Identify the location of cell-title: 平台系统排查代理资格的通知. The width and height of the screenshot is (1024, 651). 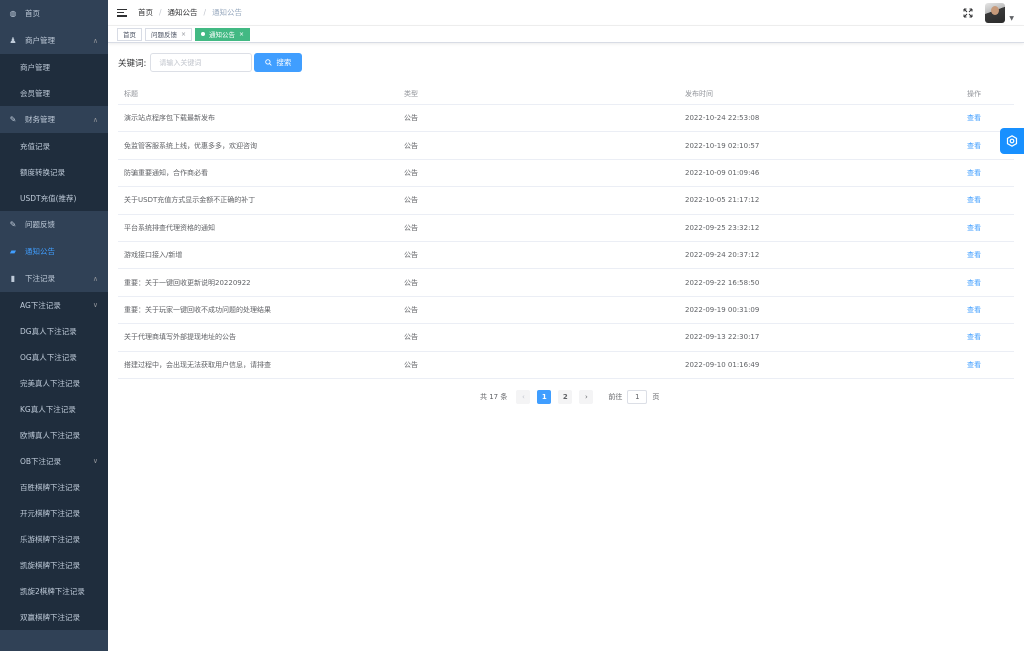
(169, 227).